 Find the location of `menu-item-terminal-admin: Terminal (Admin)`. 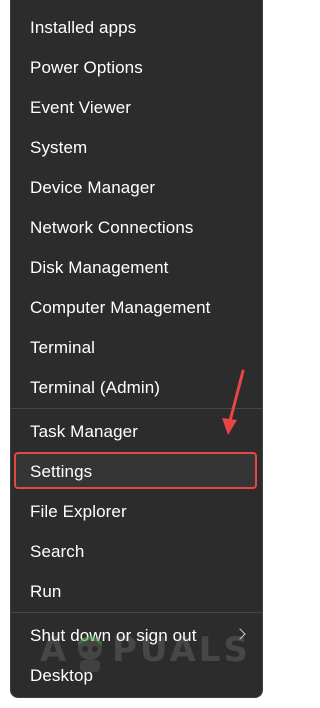

menu-item-terminal-admin: Terminal (Admin) is located at coordinates (136, 388).